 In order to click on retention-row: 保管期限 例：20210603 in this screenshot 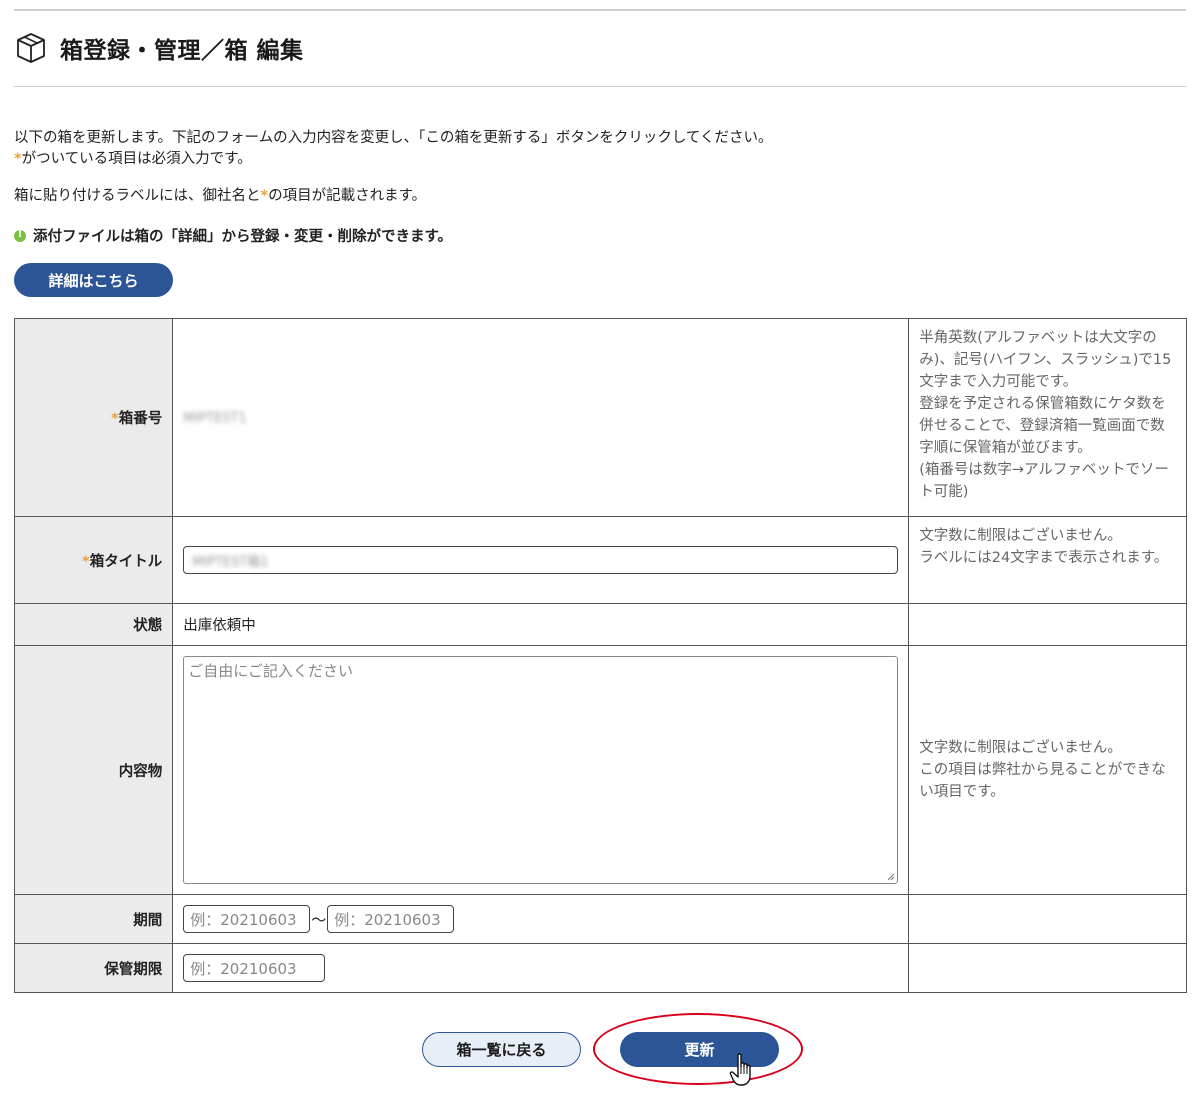, I will do `click(600, 968)`.